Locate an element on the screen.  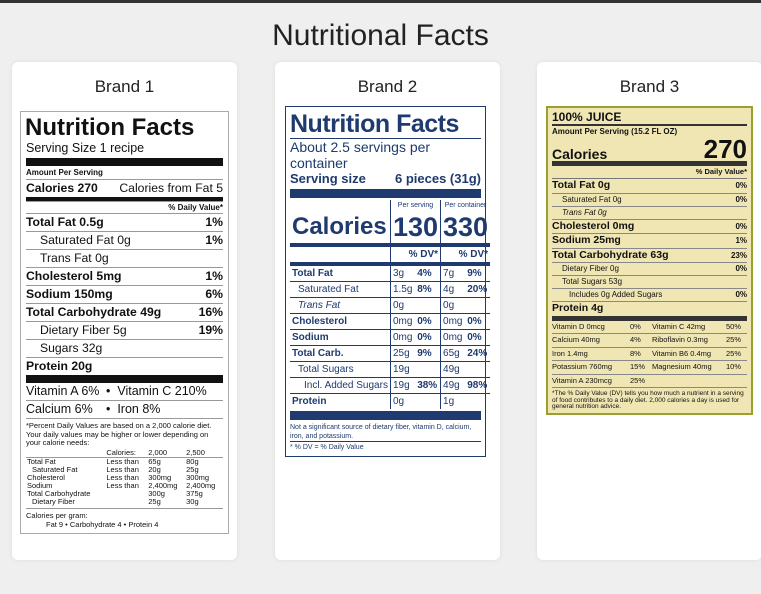
calories-from-fat: Calories from Fat 5 is located at coordinates (171, 188).